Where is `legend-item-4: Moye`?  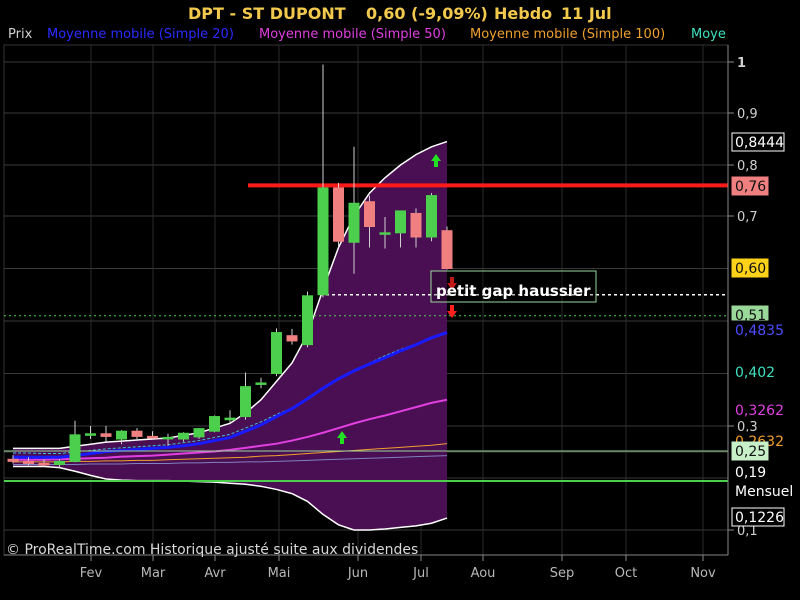
legend-item-4: Moye is located at coordinates (708, 34).